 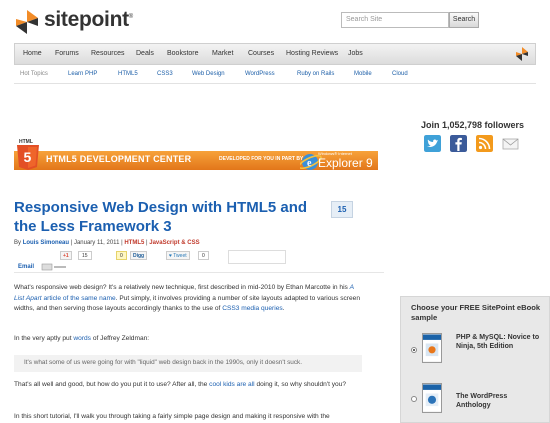 I want to click on html5-shield-icon: HTML 5, so click(x=28, y=154).